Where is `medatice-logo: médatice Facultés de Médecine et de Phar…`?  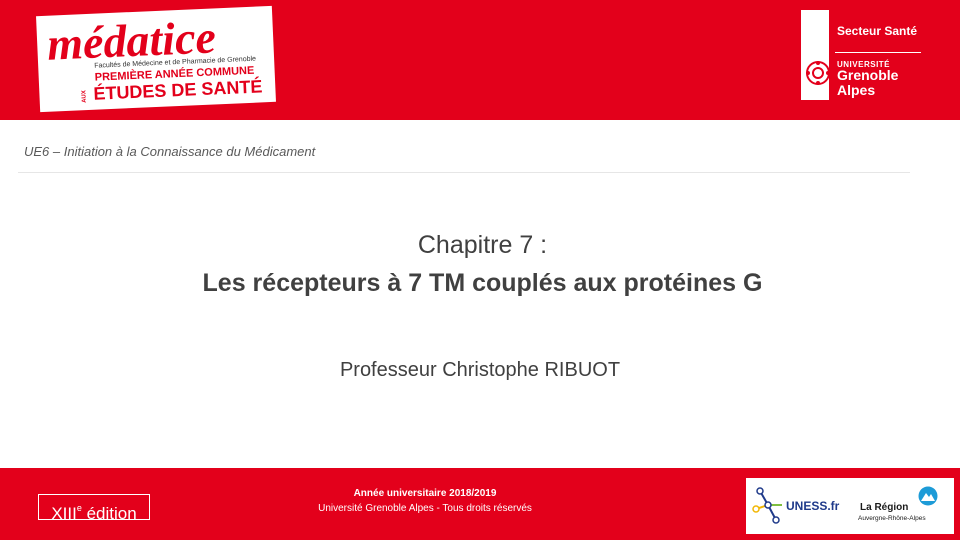 medatice-logo: médatice Facultés de Médecine et de Phar… is located at coordinates (156, 59).